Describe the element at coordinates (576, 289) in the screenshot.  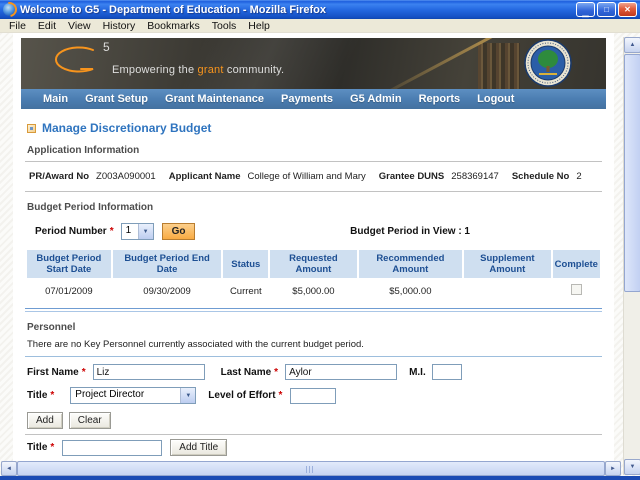
I see `complete-checkbox` at that location.